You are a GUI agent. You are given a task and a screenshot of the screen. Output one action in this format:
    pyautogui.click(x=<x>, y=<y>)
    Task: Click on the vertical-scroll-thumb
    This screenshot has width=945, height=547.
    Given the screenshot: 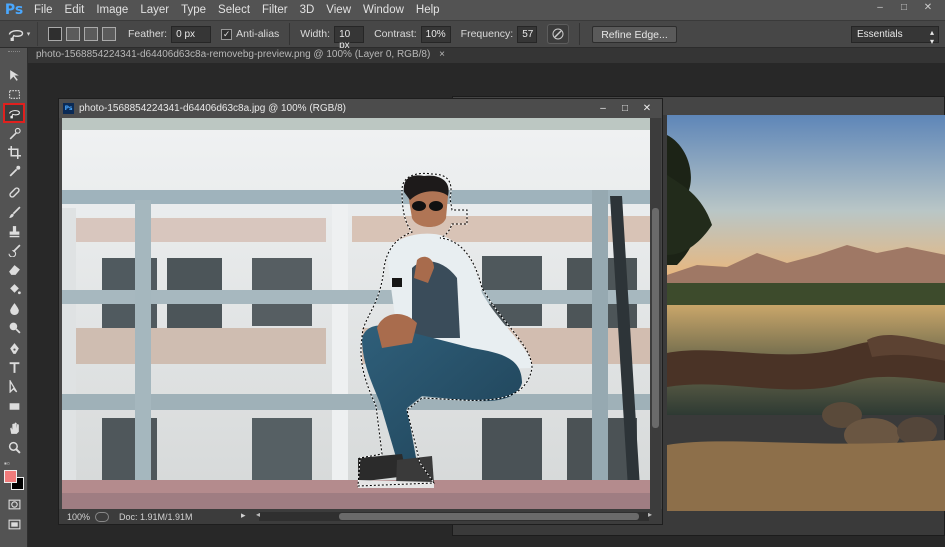 What is the action you would take?
    pyautogui.click(x=655, y=318)
    